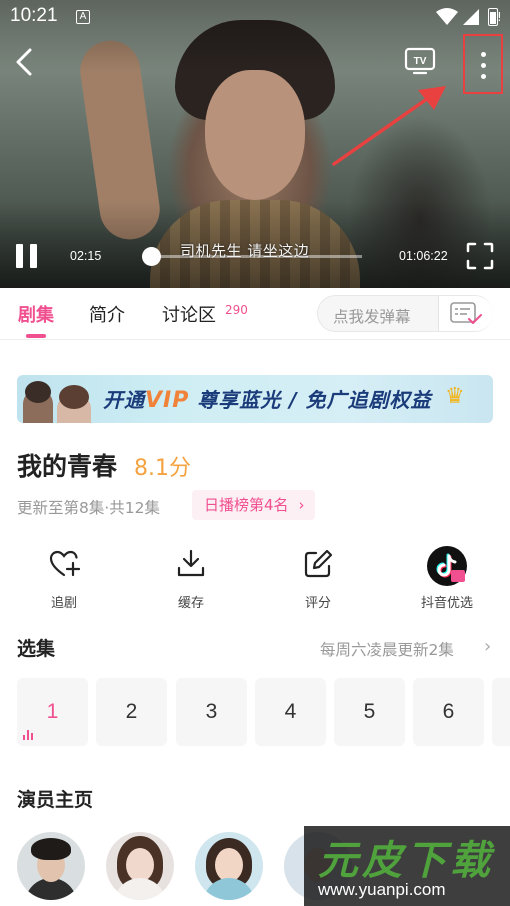  I want to click on current-time: 02:15, so click(86, 256).